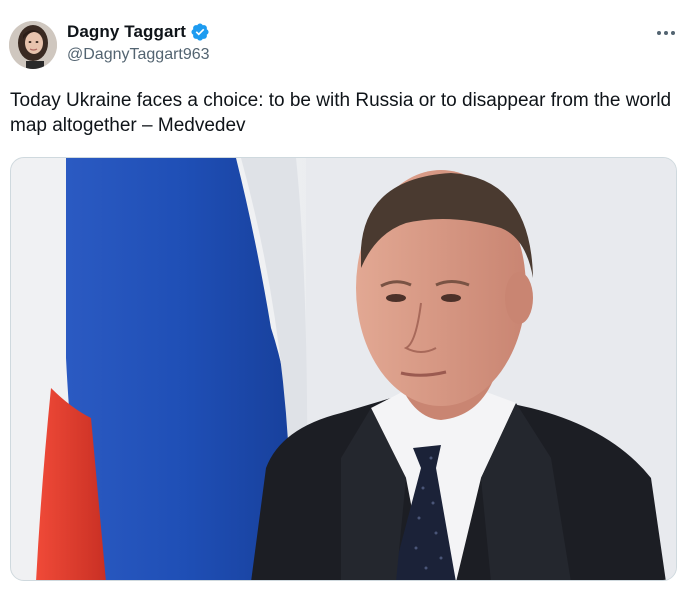 This screenshot has width=696, height=599. What do you see at coordinates (33, 45) in the screenshot?
I see `avatar` at bounding box center [33, 45].